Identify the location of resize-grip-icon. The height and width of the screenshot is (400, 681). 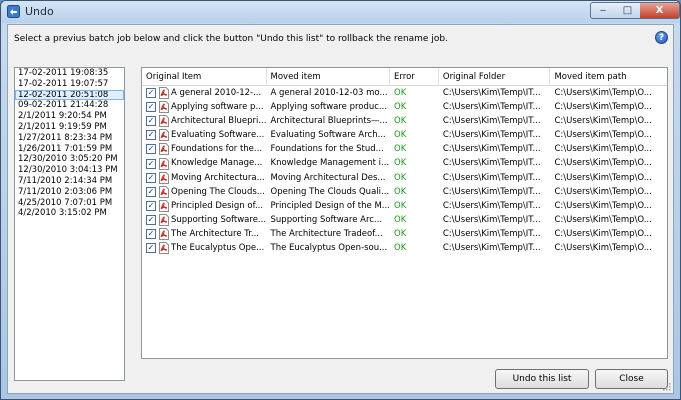
(666, 386).